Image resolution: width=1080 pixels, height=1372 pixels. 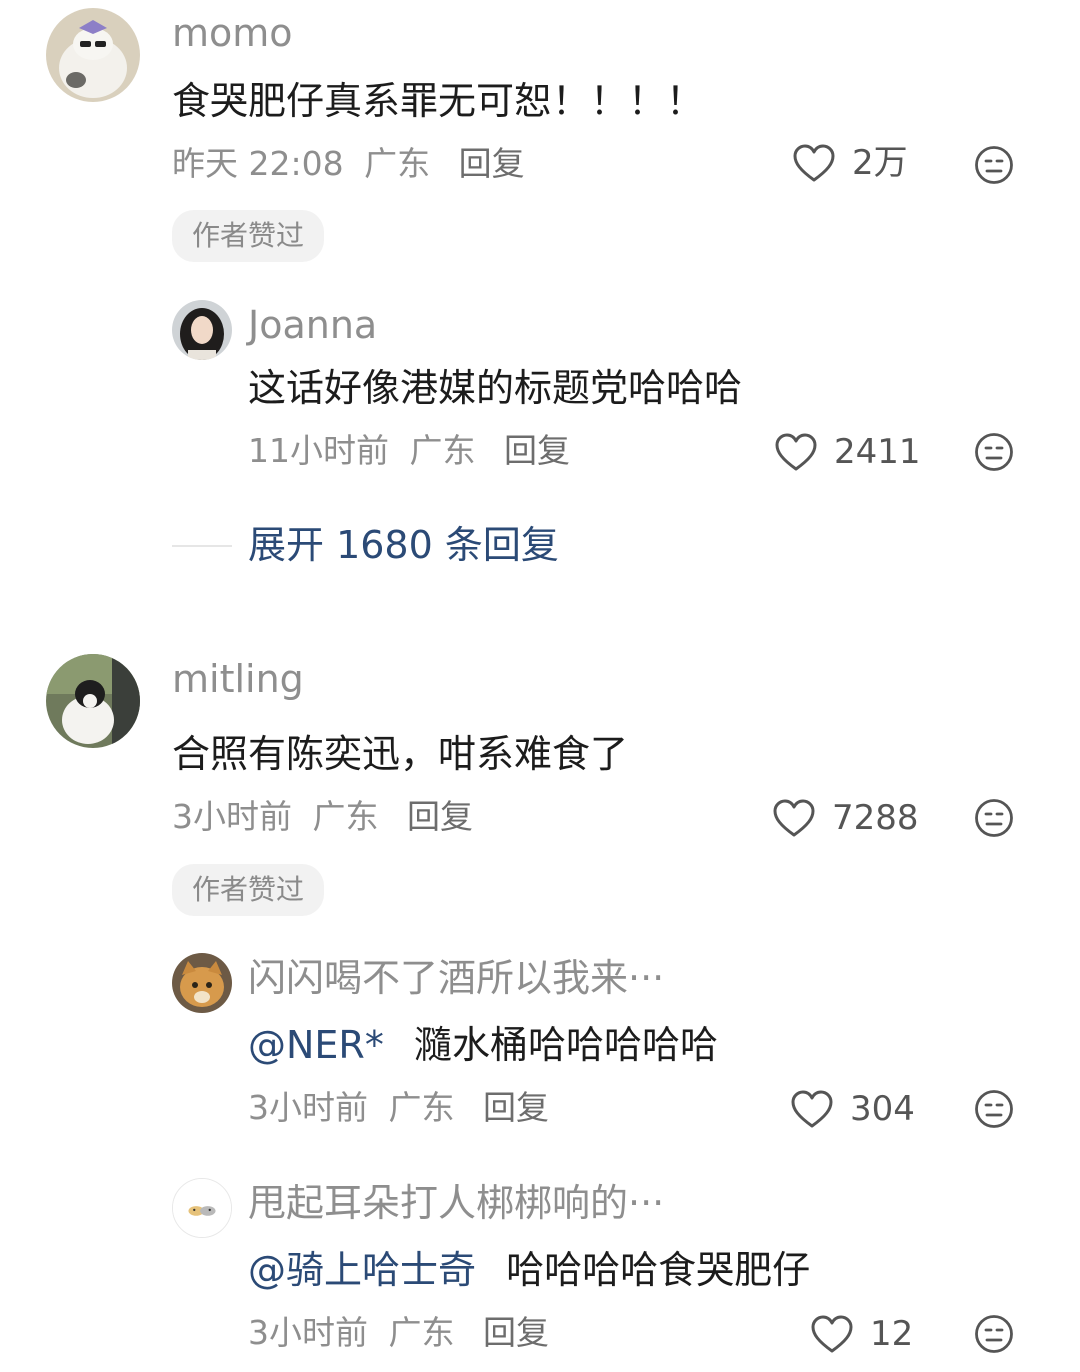 I want to click on like-count: 2411, so click(x=877, y=452).